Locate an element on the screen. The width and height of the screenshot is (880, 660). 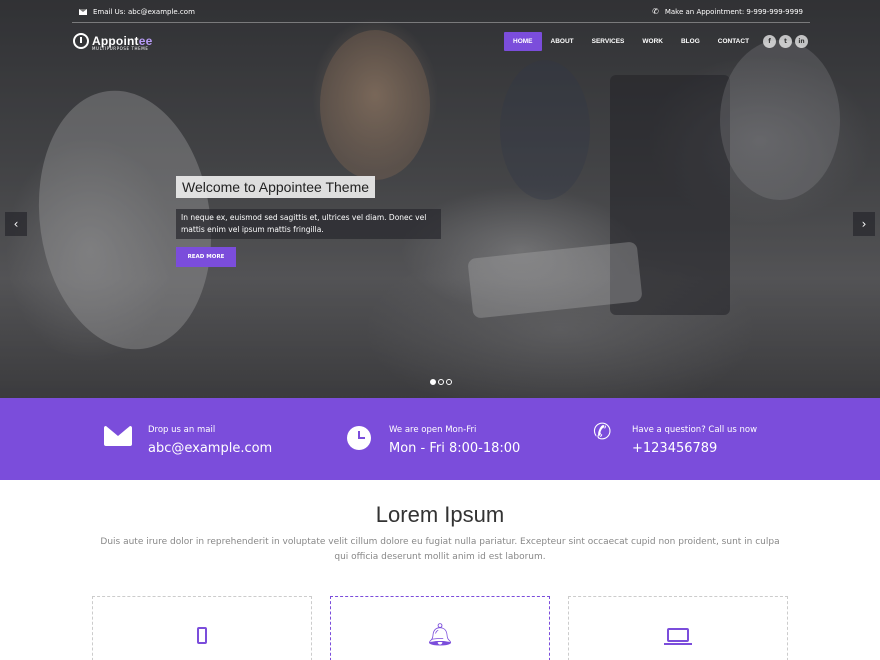
social-links: f t in is located at coordinates (785, 41).